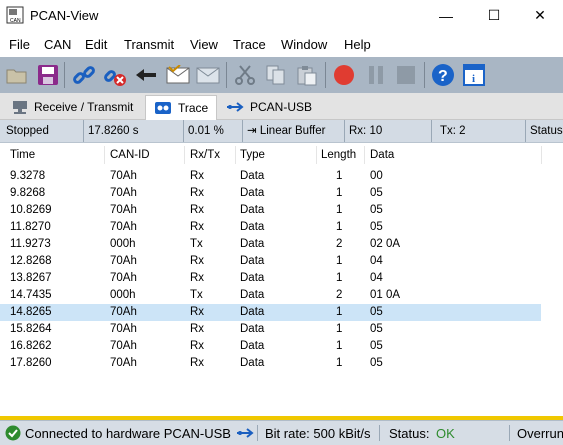 This screenshot has height=445, width=563. Describe the element at coordinates (252, 155) in the screenshot. I see `column-header-type: Type` at that location.